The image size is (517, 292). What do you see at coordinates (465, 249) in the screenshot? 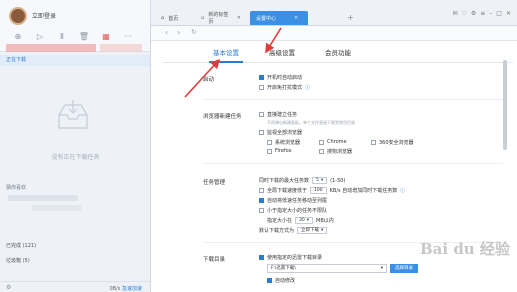
I see `watermark: Bai du 经验` at bounding box center [465, 249].